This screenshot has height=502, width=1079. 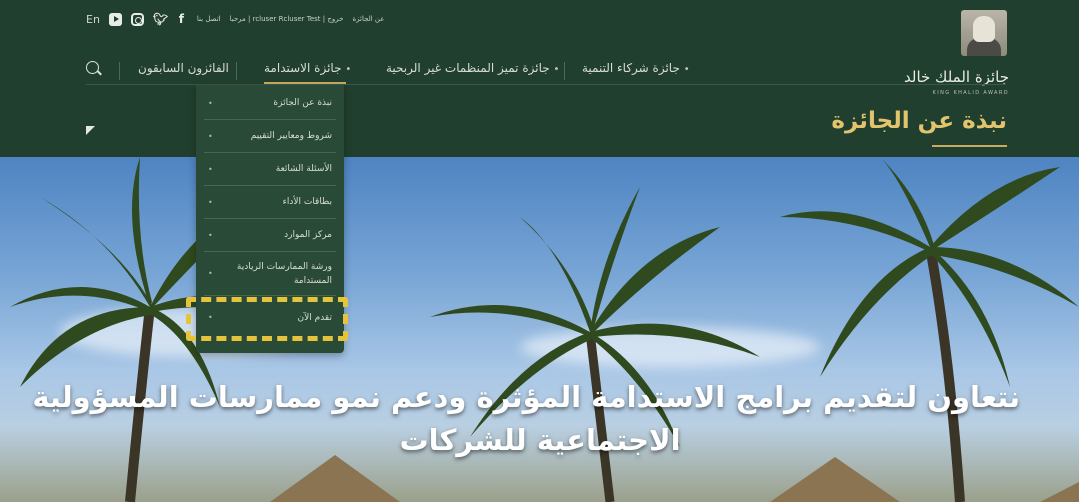 What do you see at coordinates (115, 19) in the screenshot?
I see `youtube-icon` at bounding box center [115, 19].